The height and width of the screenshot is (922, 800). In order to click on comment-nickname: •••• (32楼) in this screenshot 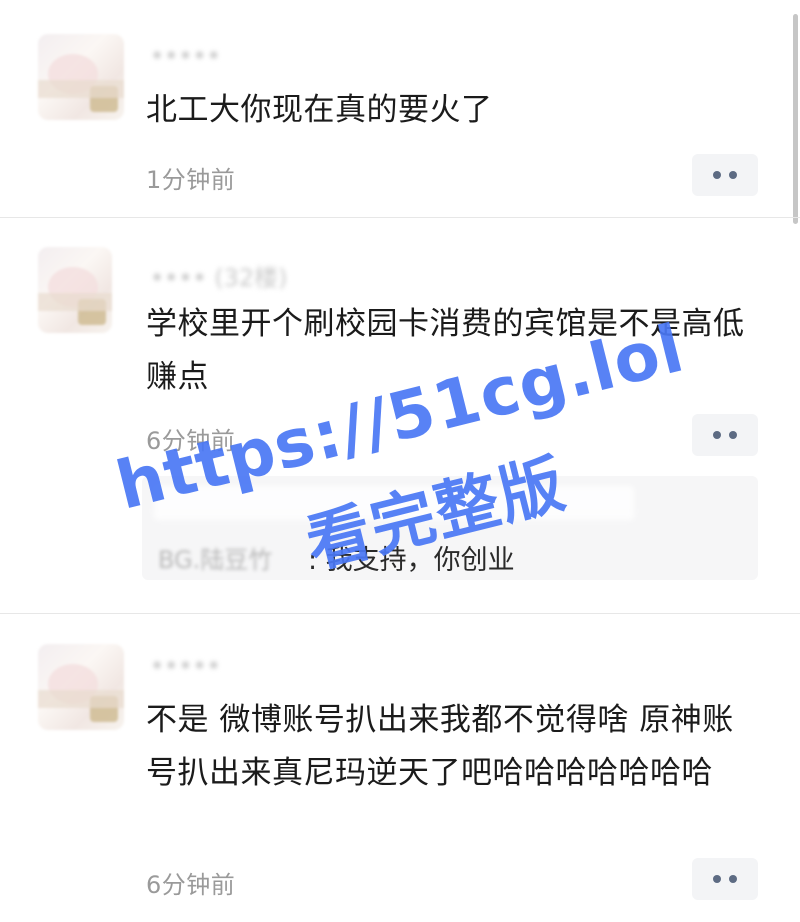, I will do `click(219, 275)`.